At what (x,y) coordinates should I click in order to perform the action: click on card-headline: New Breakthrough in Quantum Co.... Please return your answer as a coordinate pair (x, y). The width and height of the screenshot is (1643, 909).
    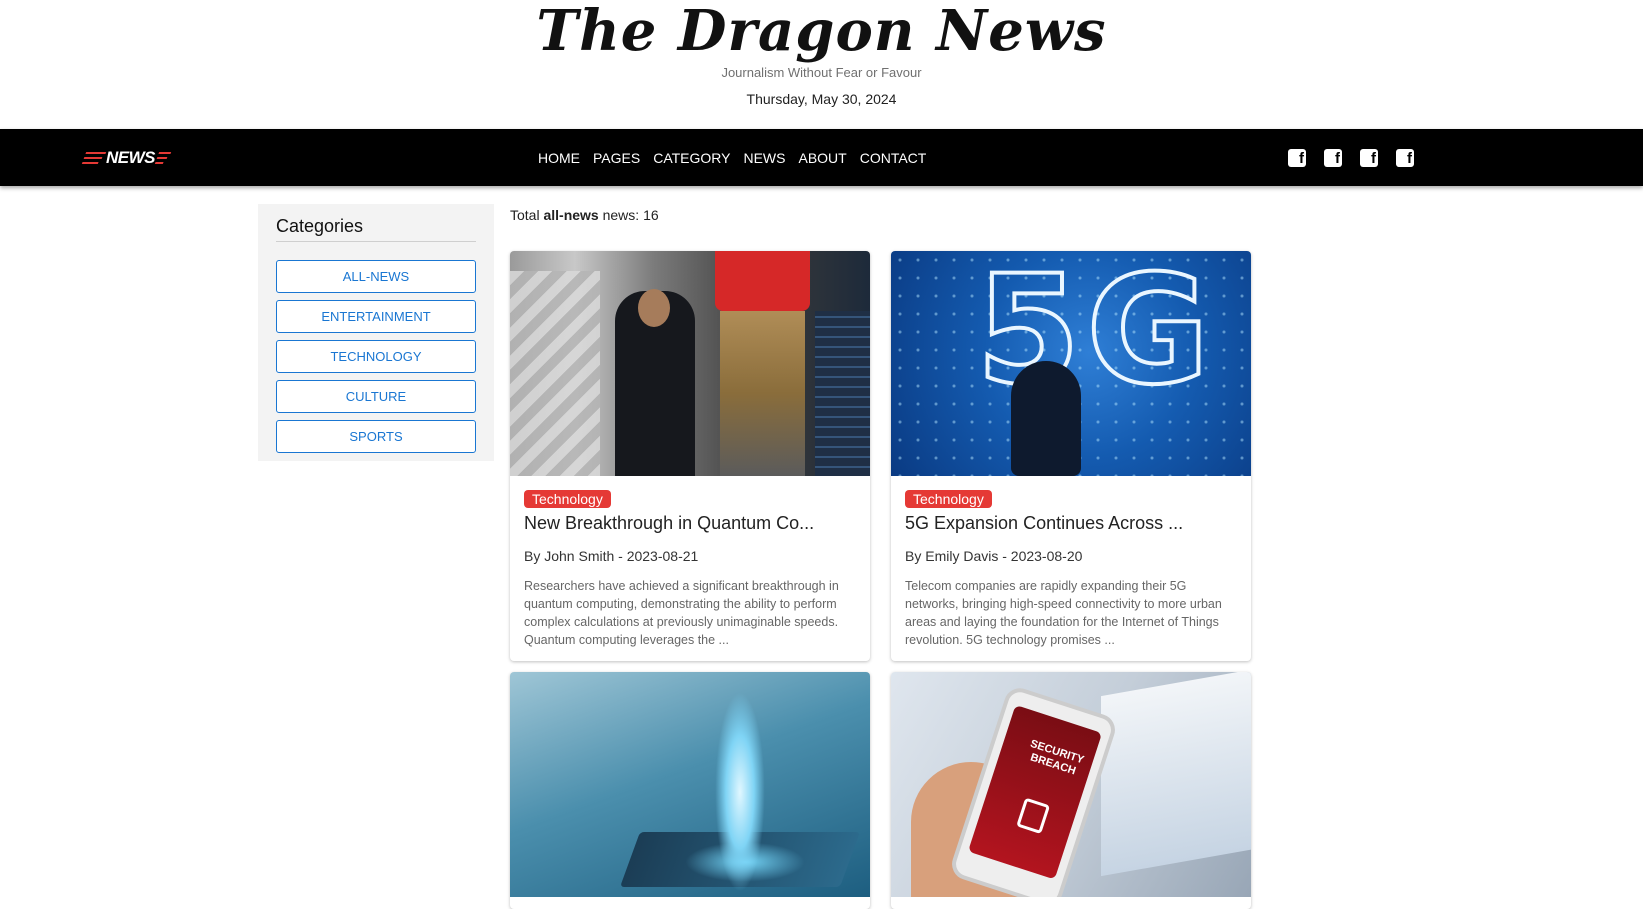
    Looking at the image, I should click on (690, 523).